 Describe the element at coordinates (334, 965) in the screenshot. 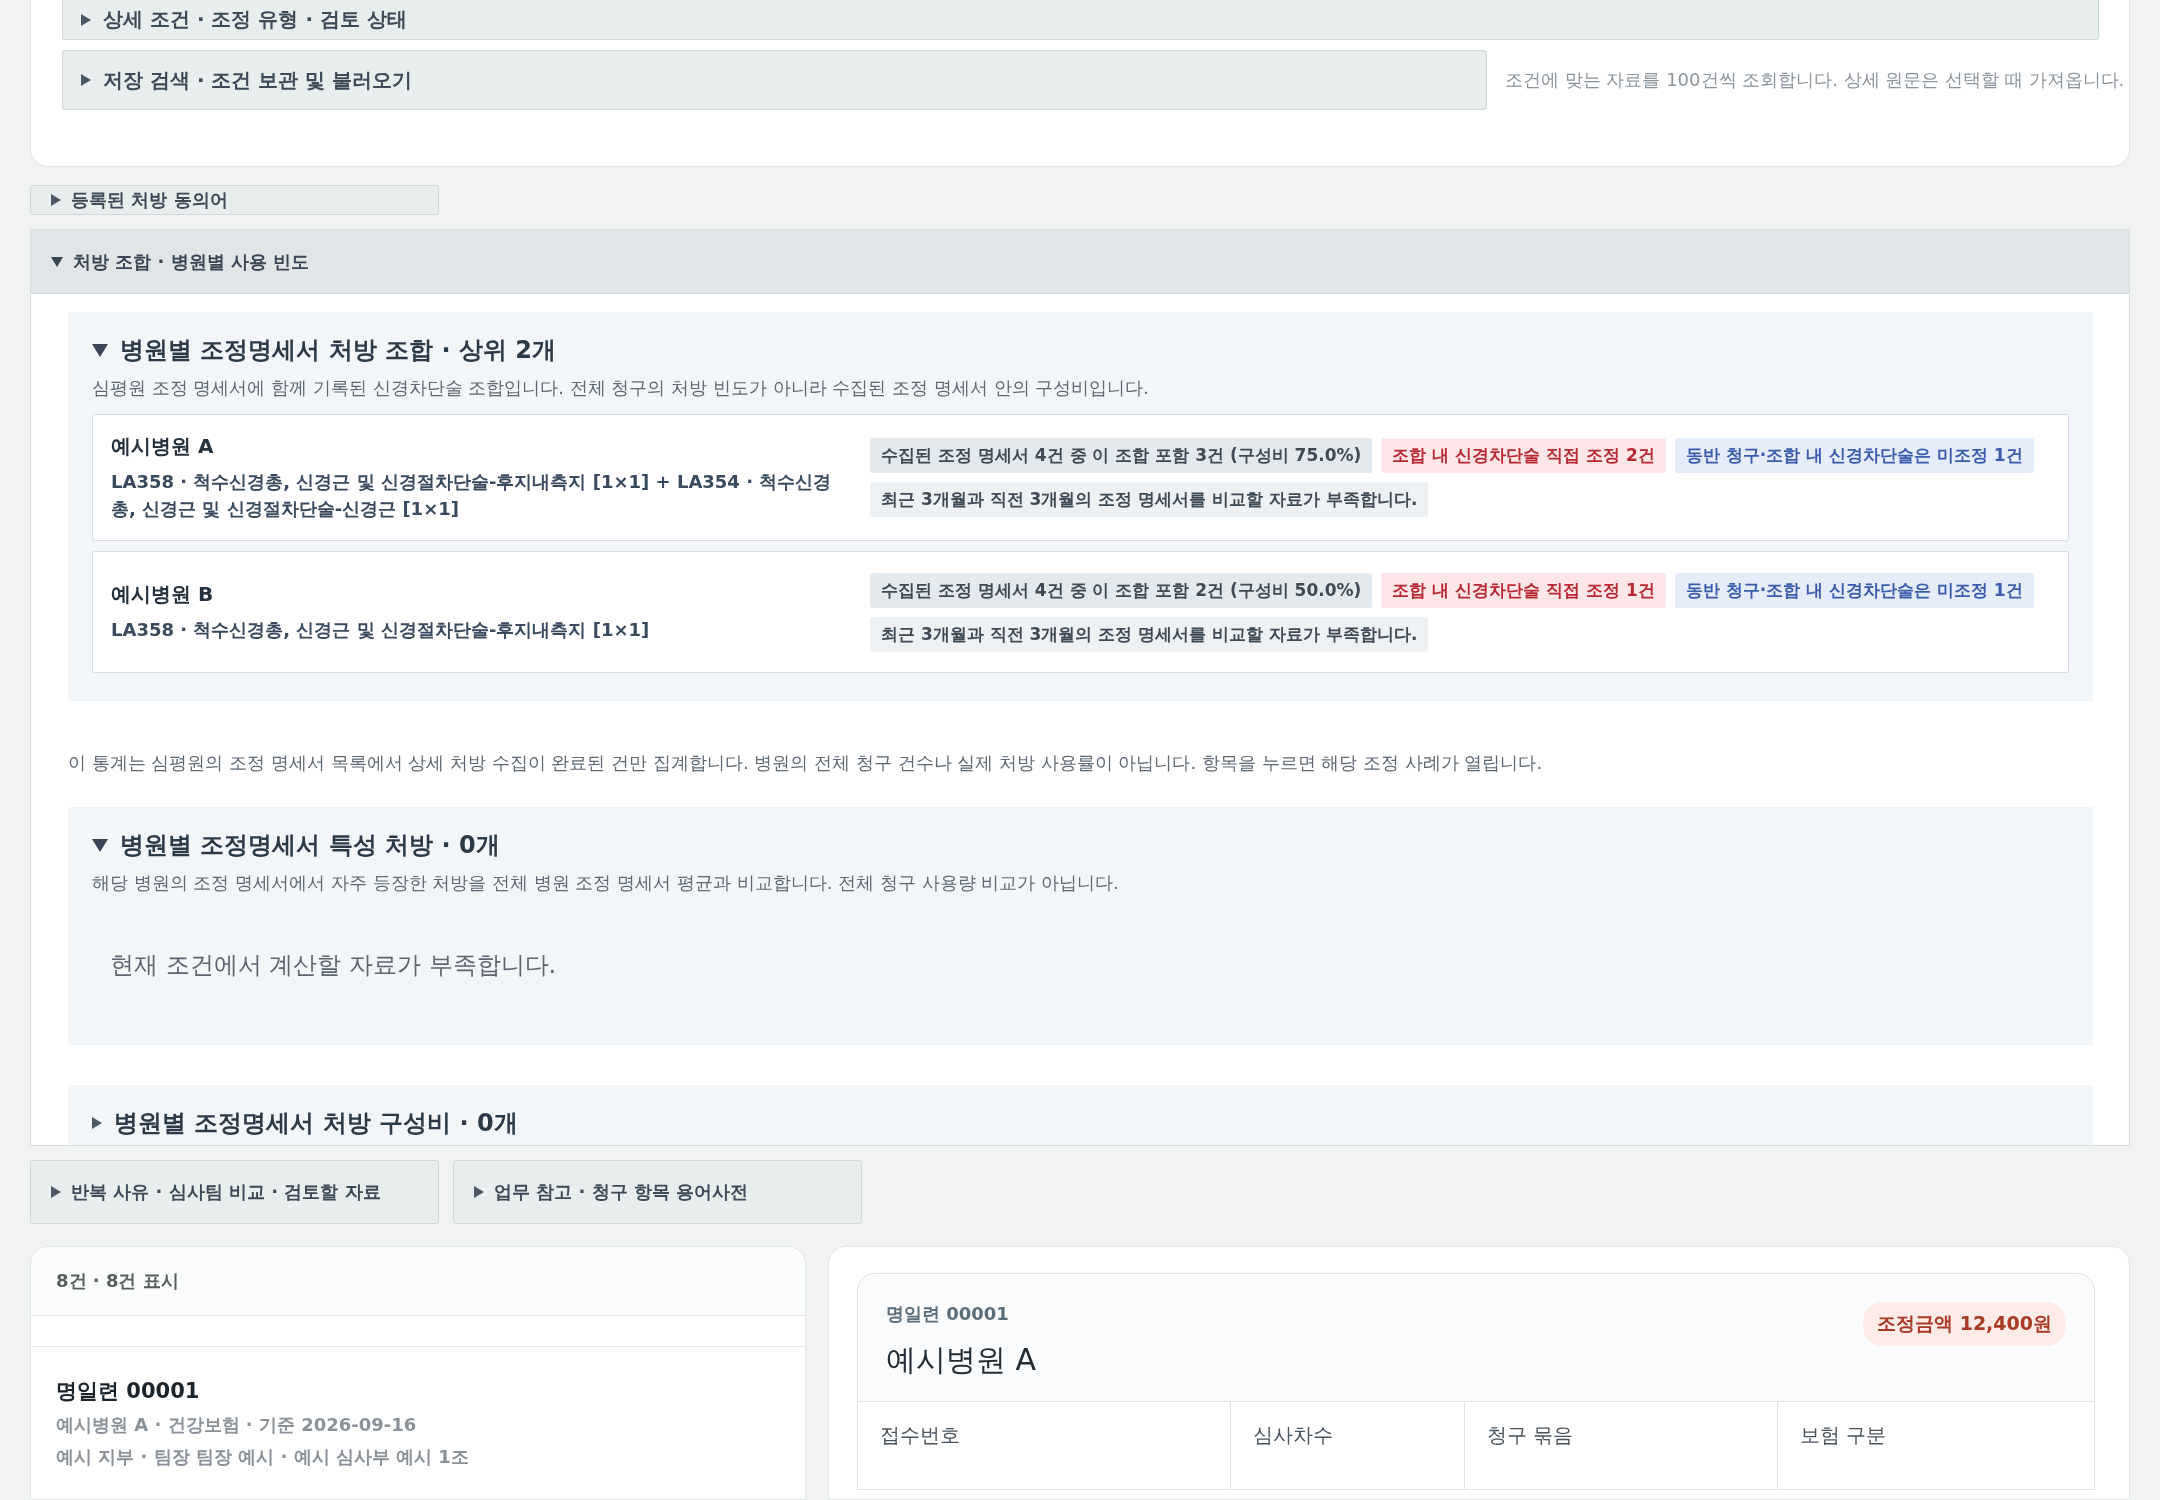

I see `empty-message: 현재 조건에서 계산할 자료가 부족합니다.` at that location.